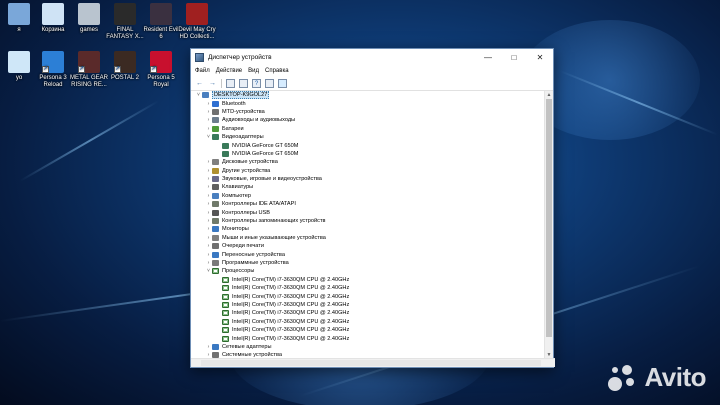 The image size is (720, 405). I want to click on scan-hardware-monitor-icon, so click(282, 83).